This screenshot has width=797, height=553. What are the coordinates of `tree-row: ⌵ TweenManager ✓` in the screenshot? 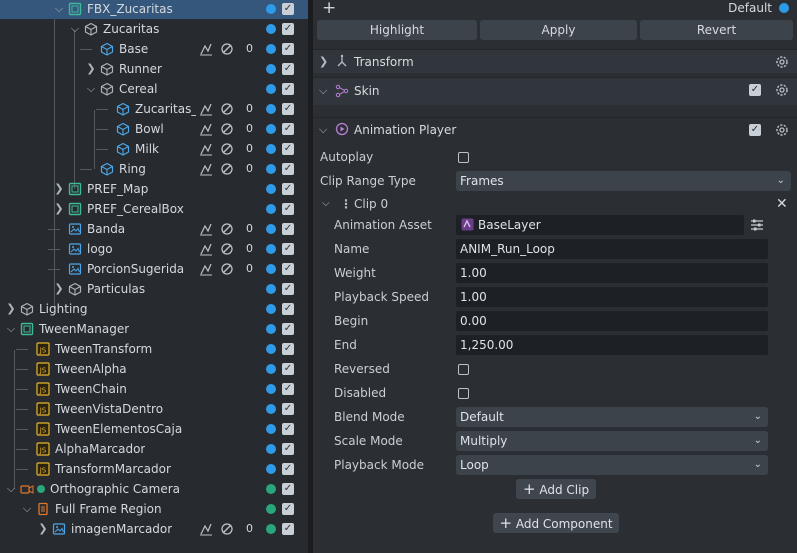 It's located at (154, 329).